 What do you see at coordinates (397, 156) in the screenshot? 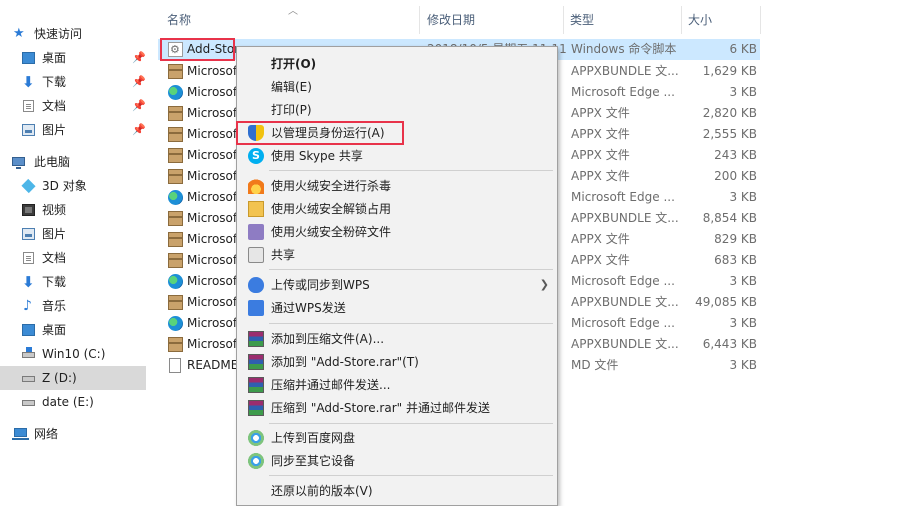
I see `menu-item-skype-share: S 使用 Skype 共享` at bounding box center [397, 156].